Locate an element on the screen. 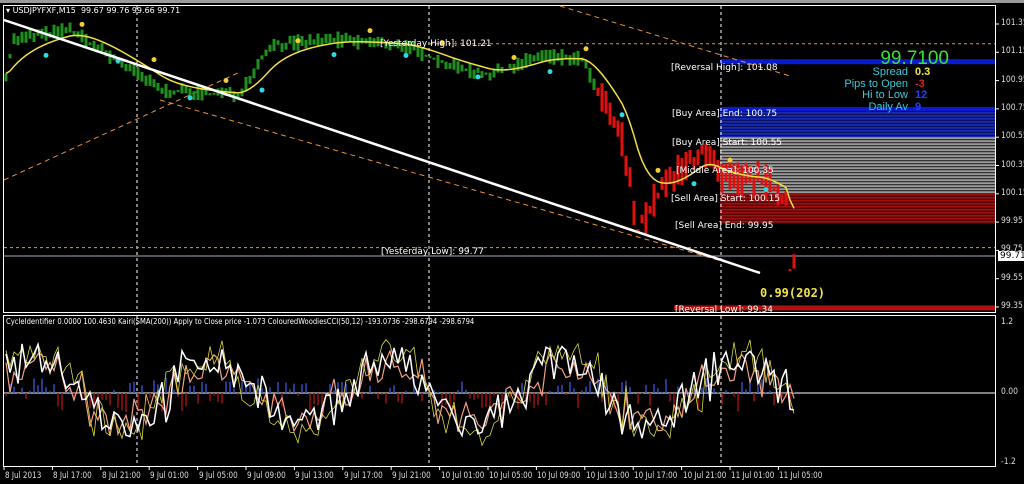 This screenshot has height=484, width=1024. level-sell-end: [Sell Area] End: 99.95 is located at coordinates (724, 226).